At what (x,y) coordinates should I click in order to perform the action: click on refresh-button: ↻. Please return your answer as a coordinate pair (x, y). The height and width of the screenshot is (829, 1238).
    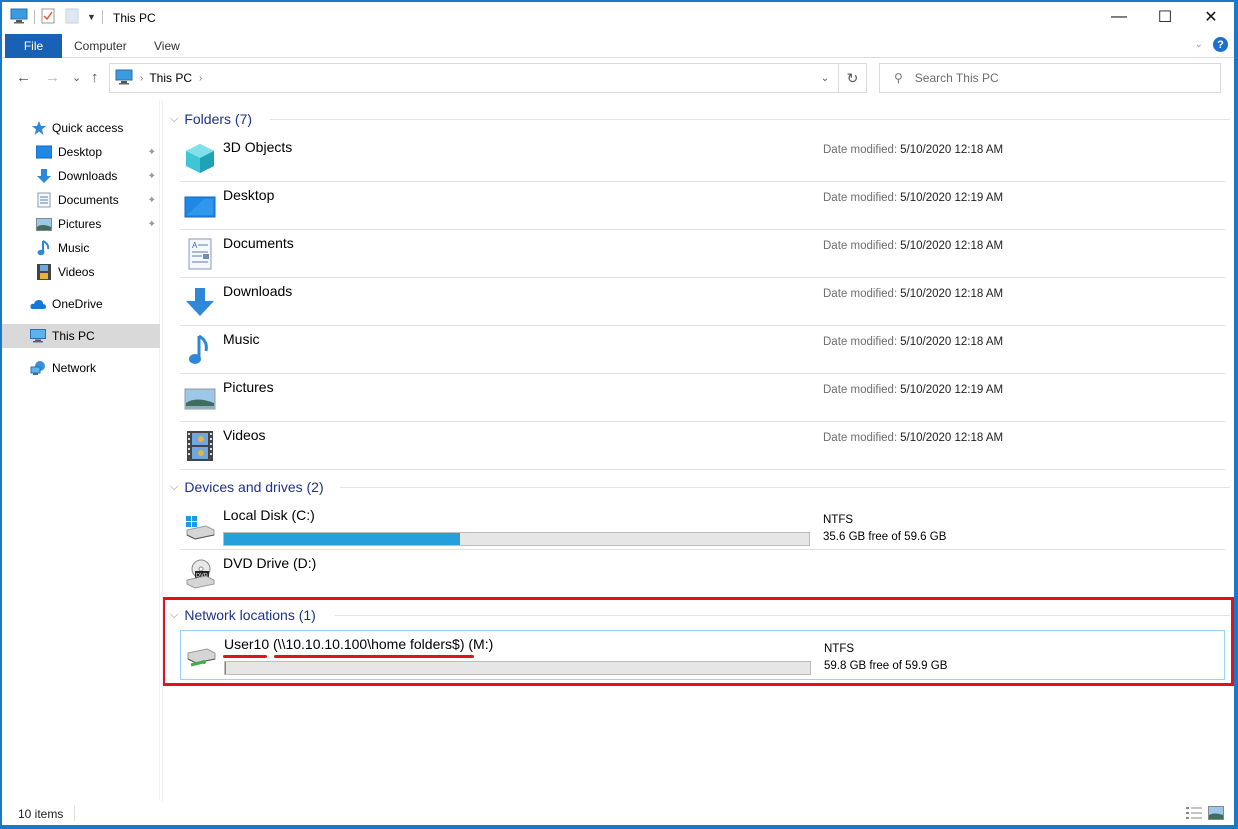
    Looking at the image, I should click on (853, 78).